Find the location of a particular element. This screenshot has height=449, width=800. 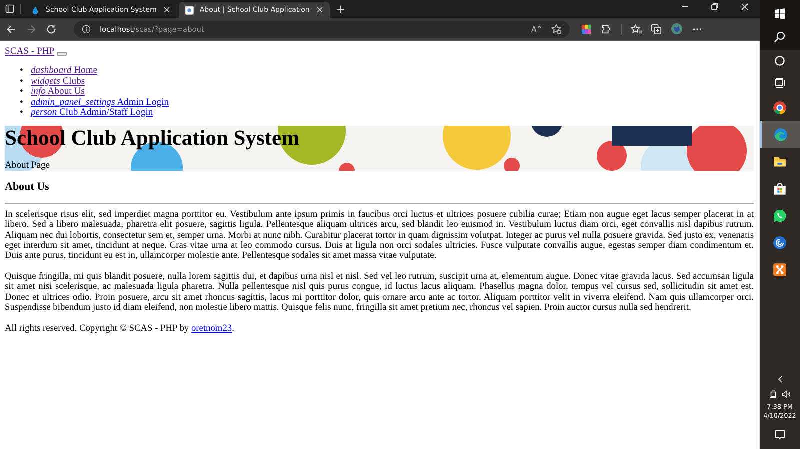

shopping-bag-icon is located at coordinates (780, 189).